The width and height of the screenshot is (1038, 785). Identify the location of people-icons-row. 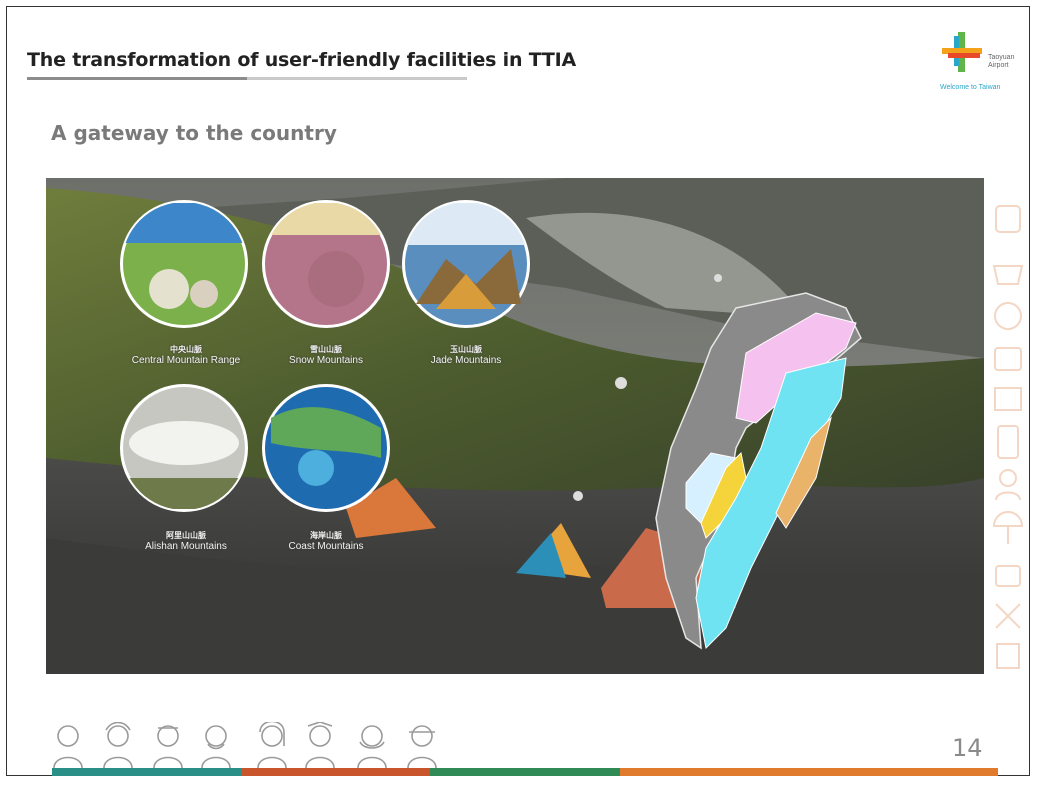
(248, 745).